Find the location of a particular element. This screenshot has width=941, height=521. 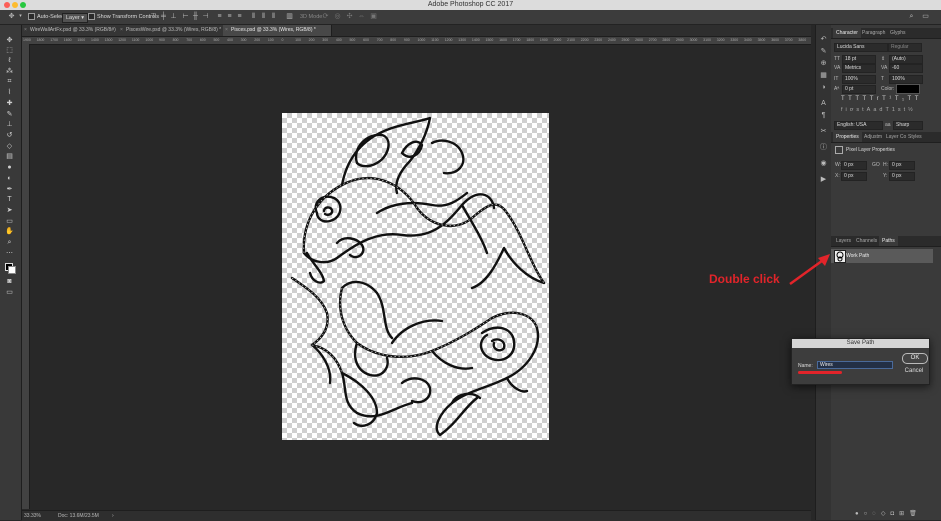

history-brush-tool-icon: ↺ is located at coordinates (9, 135).